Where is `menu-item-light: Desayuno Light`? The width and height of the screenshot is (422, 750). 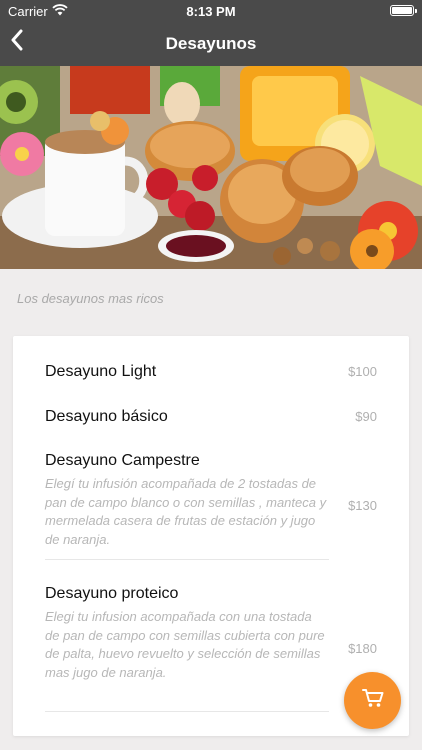 menu-item-light: Desayuno Light is located at coordinates (187, 372).